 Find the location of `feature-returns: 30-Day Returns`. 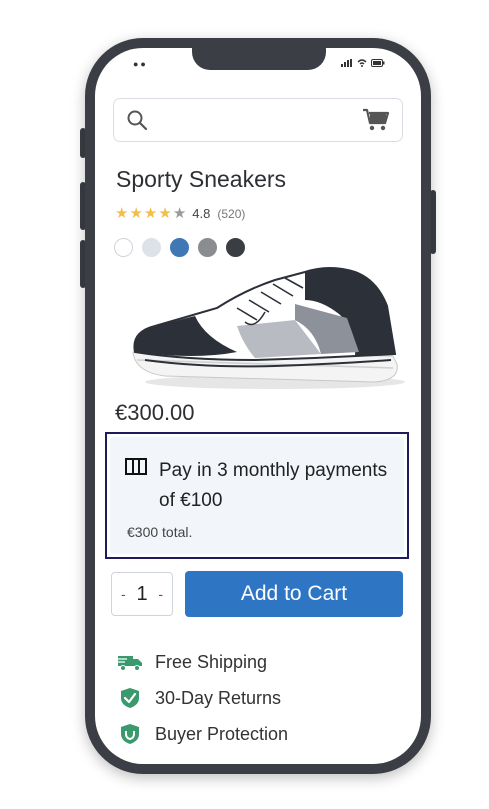

feature-returns: 30-Day Returns is located at coordinates (202, 698).